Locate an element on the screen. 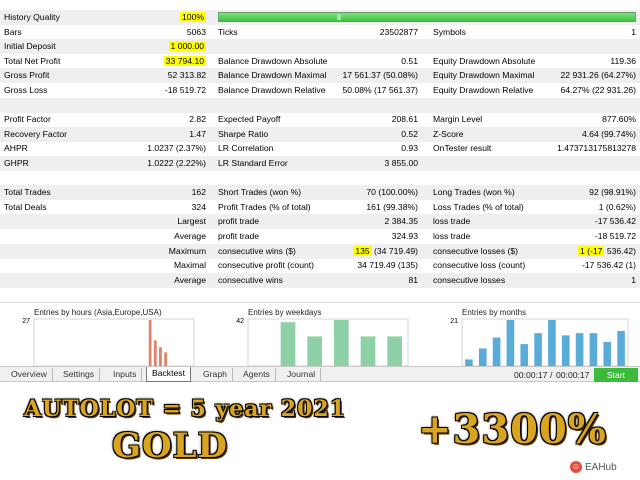  metric-label: Equity Drawdown Absolute is located at coordinates (484, 60).